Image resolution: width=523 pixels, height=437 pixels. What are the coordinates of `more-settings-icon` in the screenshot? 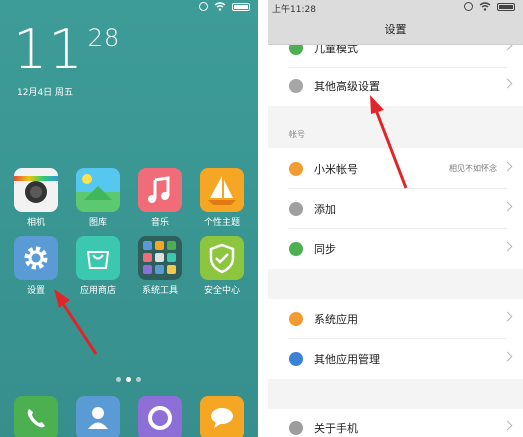 It's located at (296, 86).